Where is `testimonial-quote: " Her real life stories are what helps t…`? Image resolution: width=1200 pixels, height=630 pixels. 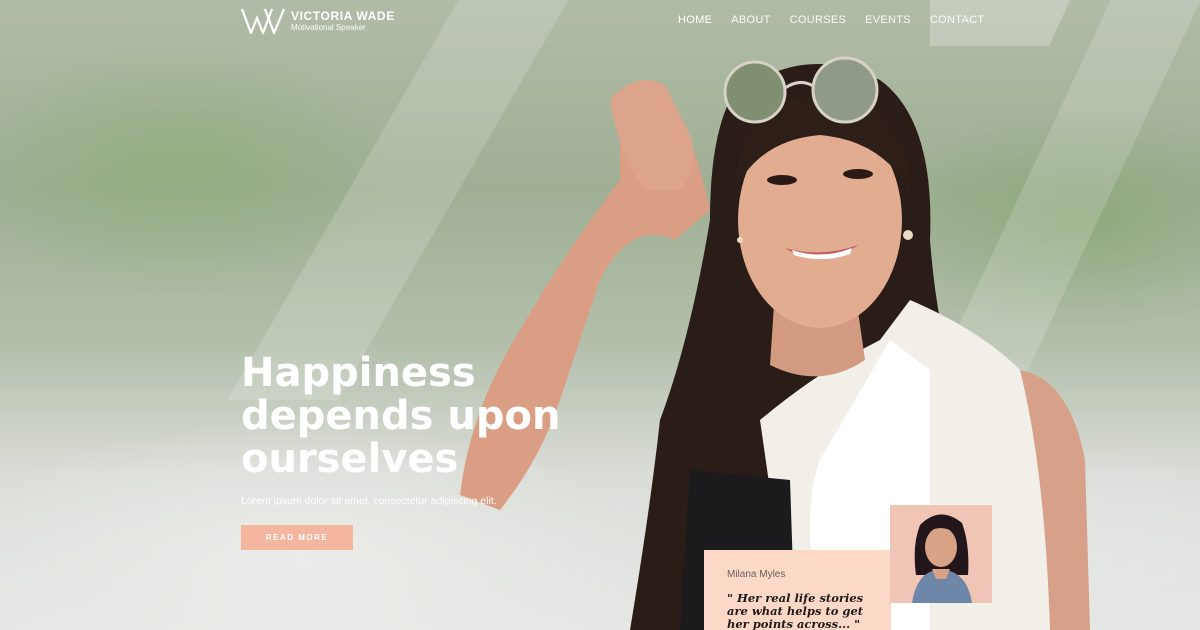 testimonial-quote: " Her real life stories are what helps t… is located at coordinates (795, 610).